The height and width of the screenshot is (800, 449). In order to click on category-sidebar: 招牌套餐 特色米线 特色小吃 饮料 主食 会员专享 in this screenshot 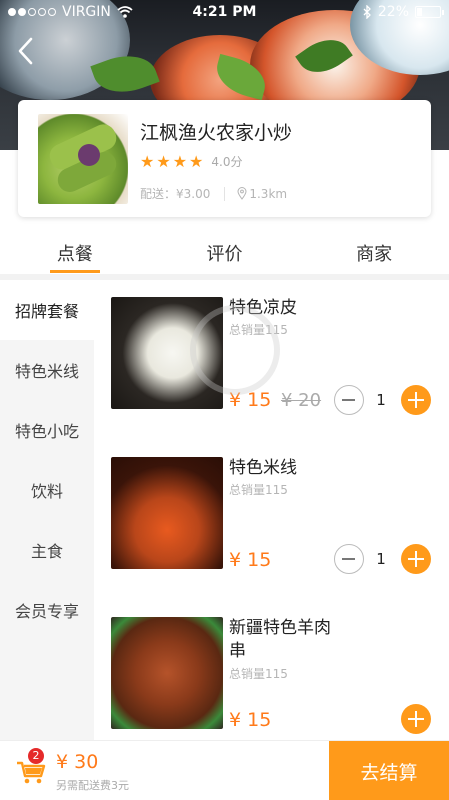, I will do `click(47, 510)`.